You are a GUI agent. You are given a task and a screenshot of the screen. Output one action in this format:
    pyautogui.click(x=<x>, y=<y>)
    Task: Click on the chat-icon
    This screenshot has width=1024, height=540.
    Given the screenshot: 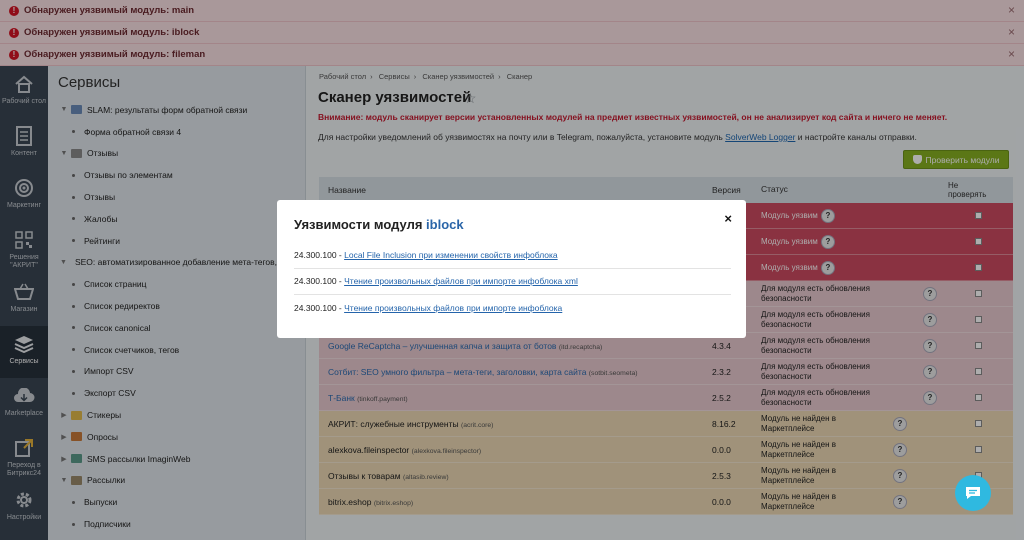 What is the action you would take?
    pyautogui.click(x=973, y=493)
    